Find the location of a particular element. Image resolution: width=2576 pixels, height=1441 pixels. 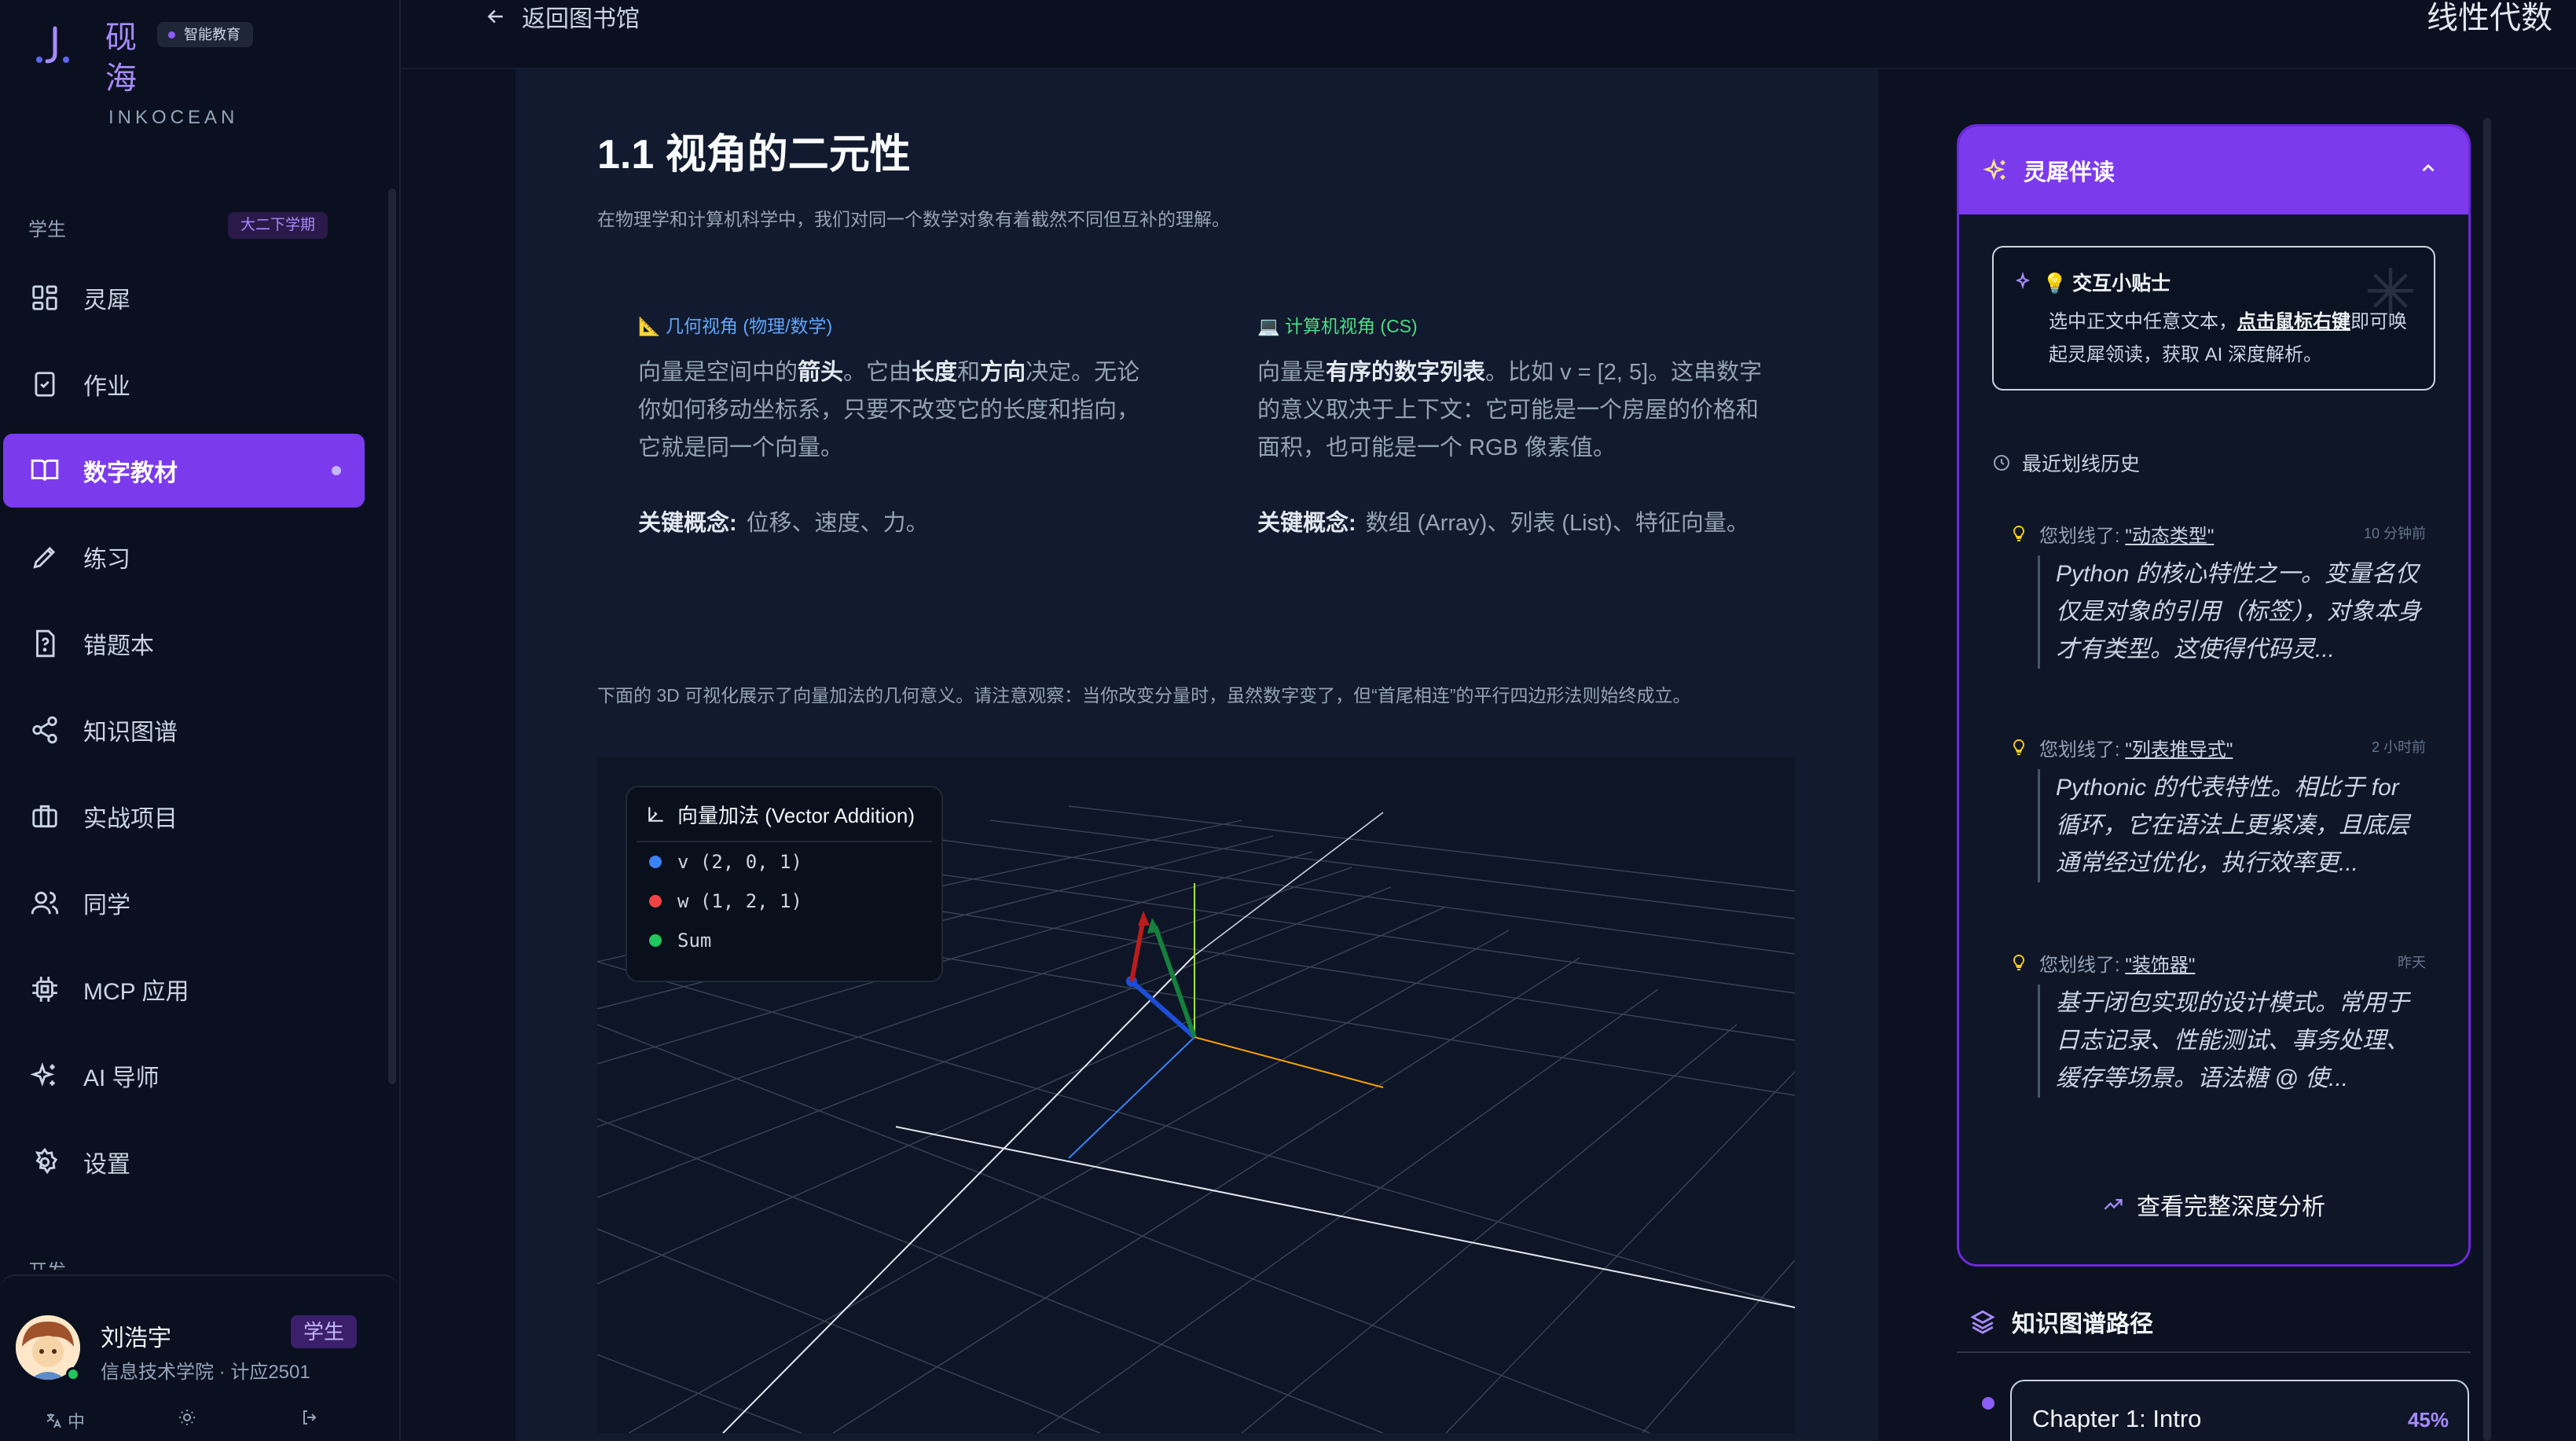

users-icon is located at coordinates (45, 903).